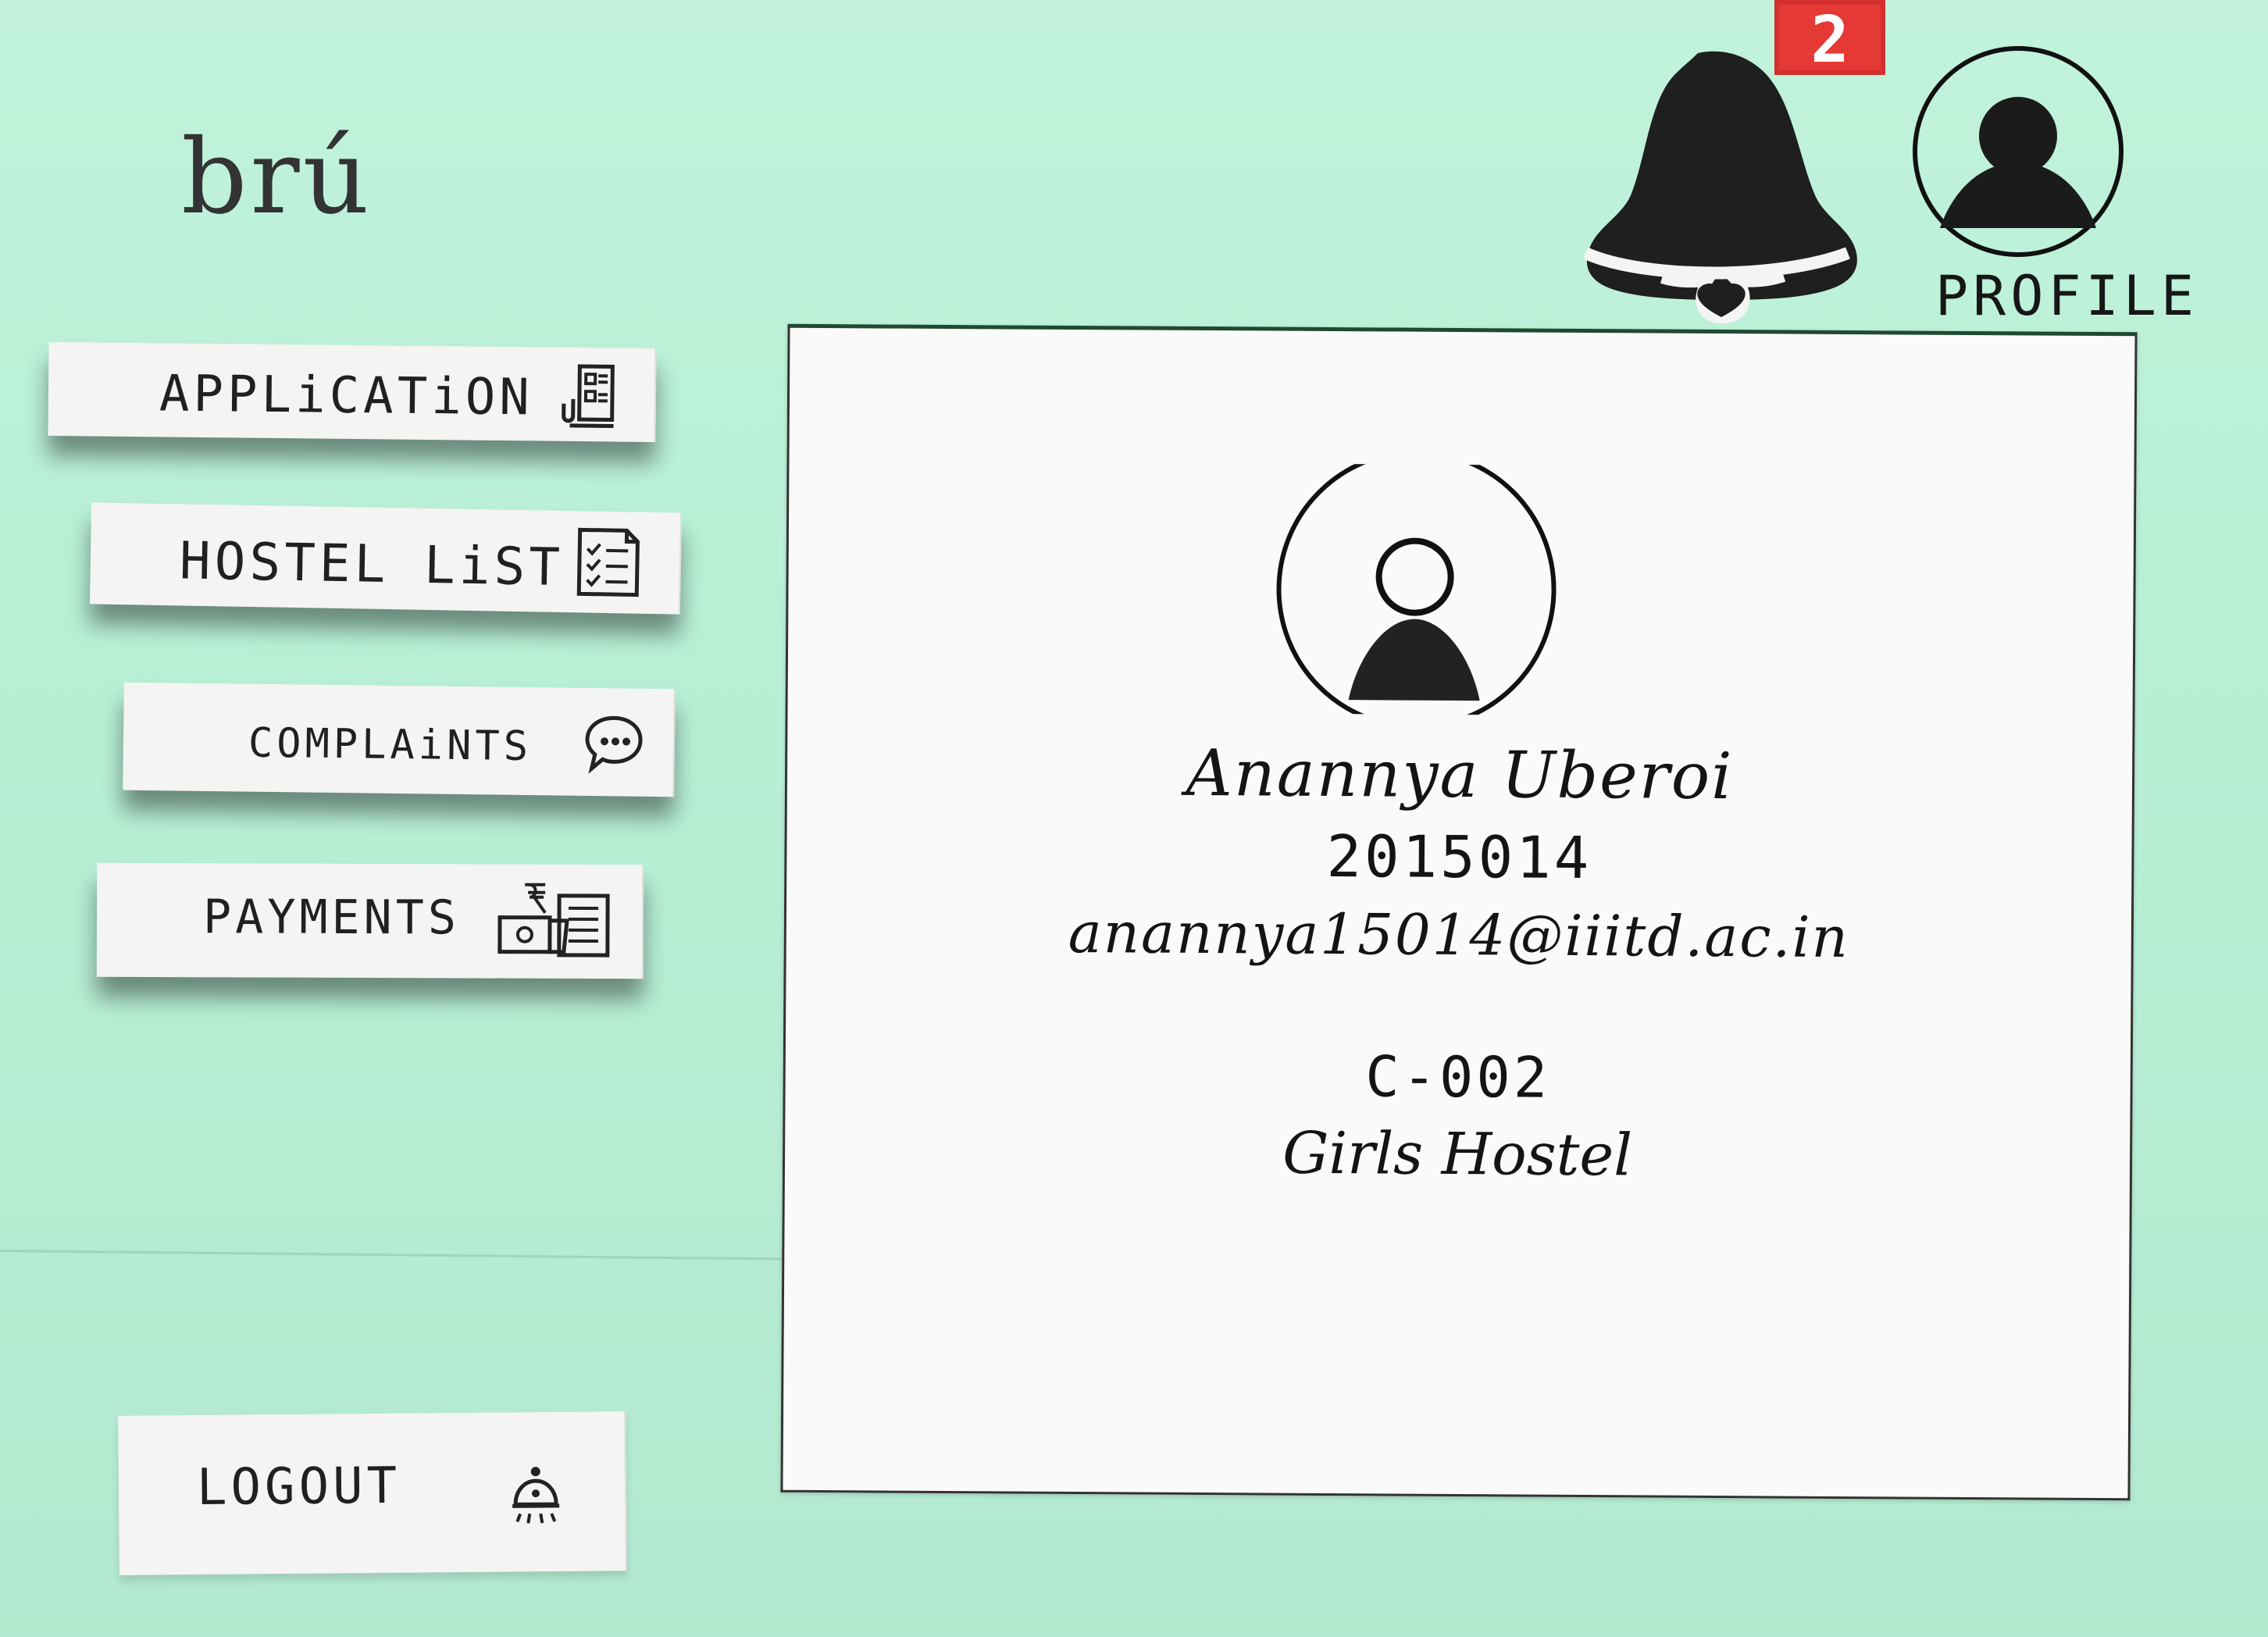  Describe the element at coordinates (298, 1487) in the screenshot. I see `logout-label: LOGOUT` at that location.